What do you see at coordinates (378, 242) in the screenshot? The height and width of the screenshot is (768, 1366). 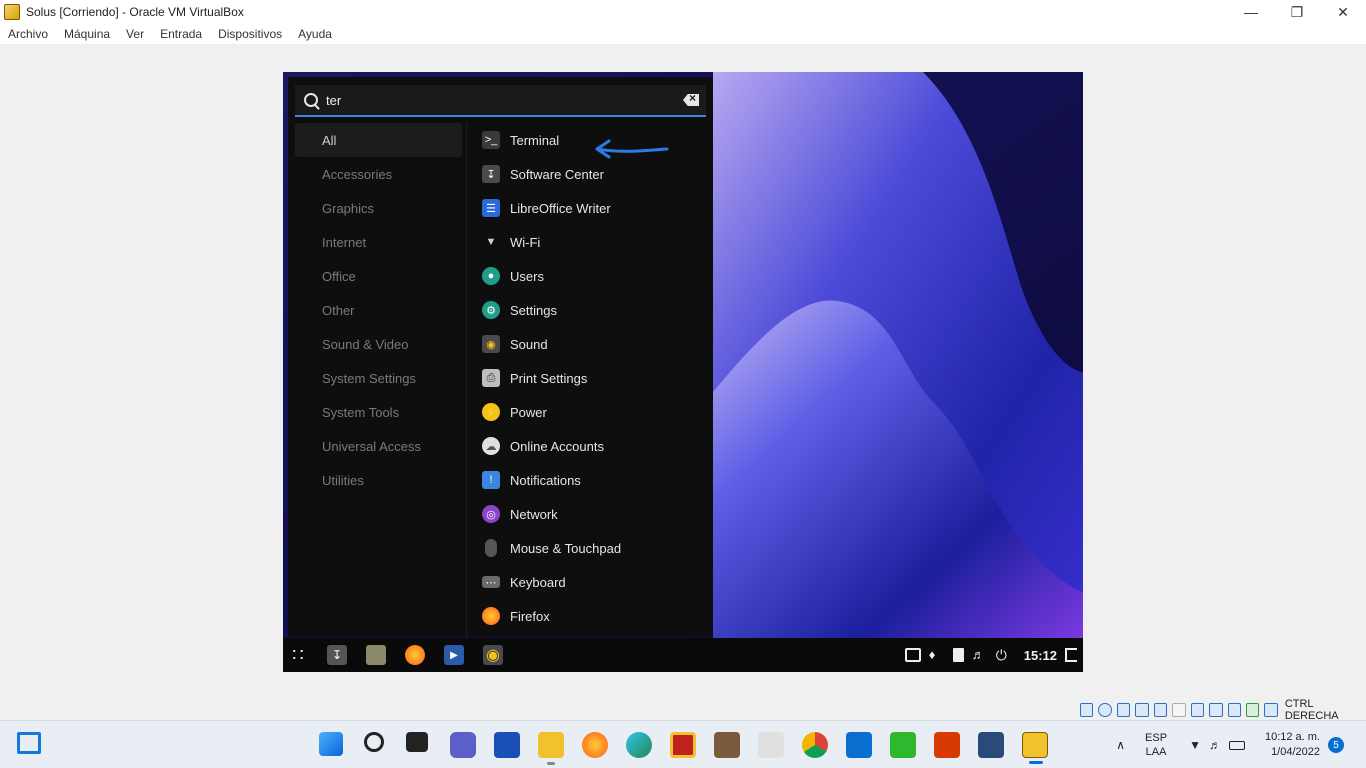 I see `category-internet: Internet` at bounding box center [378, 242].